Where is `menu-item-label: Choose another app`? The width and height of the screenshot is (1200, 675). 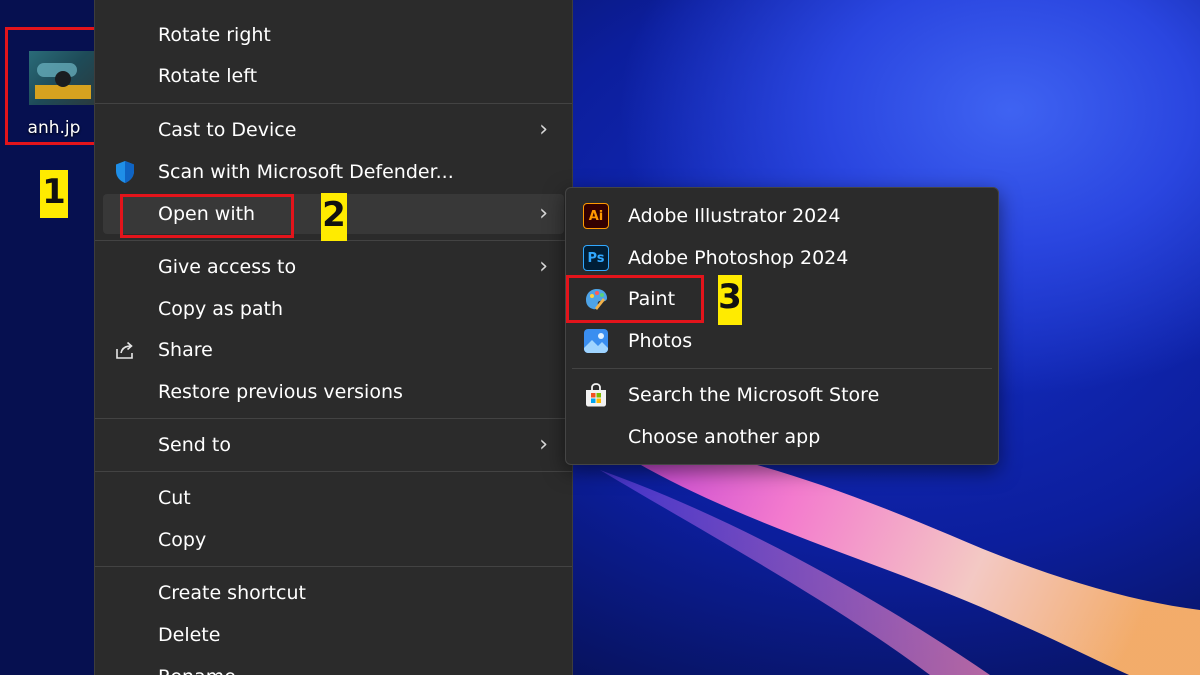 menu-item-label: Choose another app is located at coordinates (724, 437).